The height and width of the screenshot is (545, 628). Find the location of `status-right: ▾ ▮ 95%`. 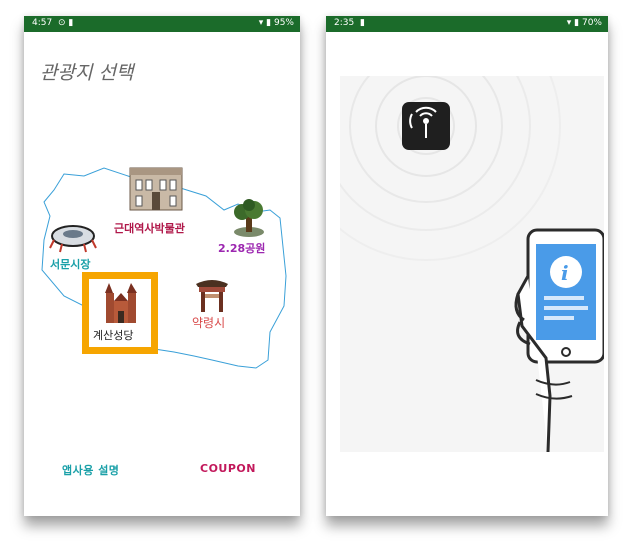

status-right: ▾ ▮ 95% is located at coordinates (276, 23).